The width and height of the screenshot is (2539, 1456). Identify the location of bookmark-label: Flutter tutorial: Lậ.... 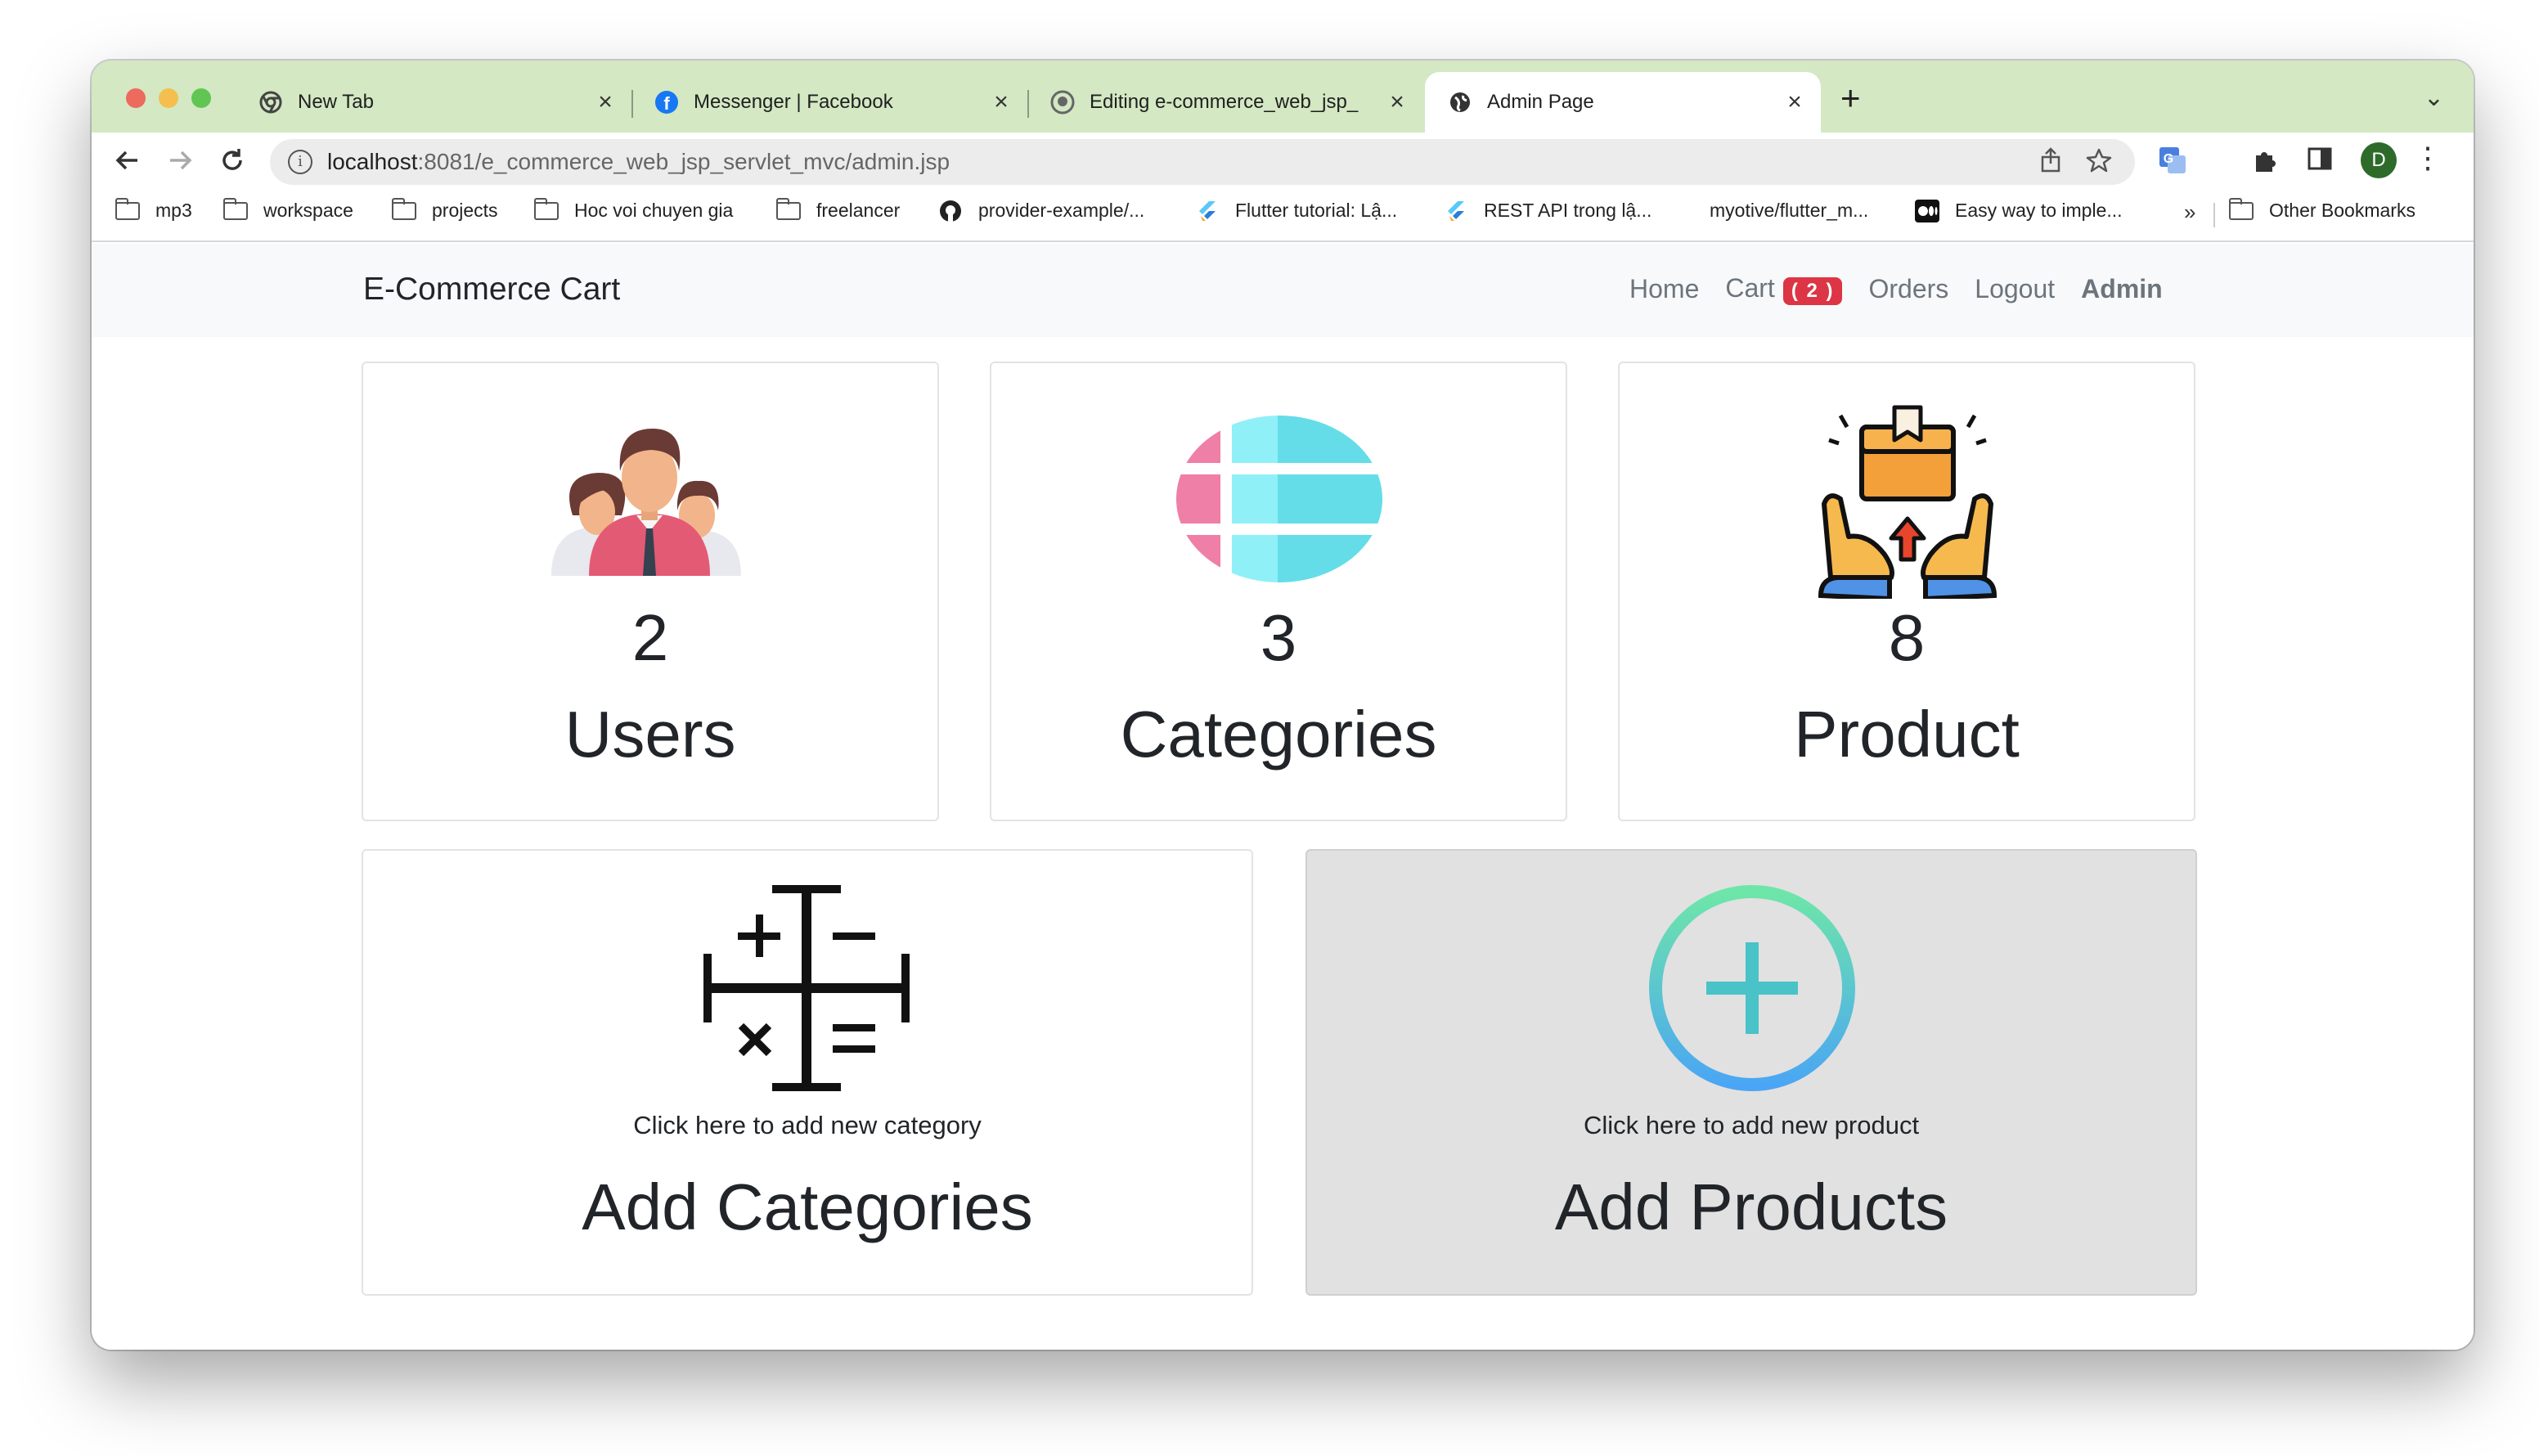
(1316, 211).